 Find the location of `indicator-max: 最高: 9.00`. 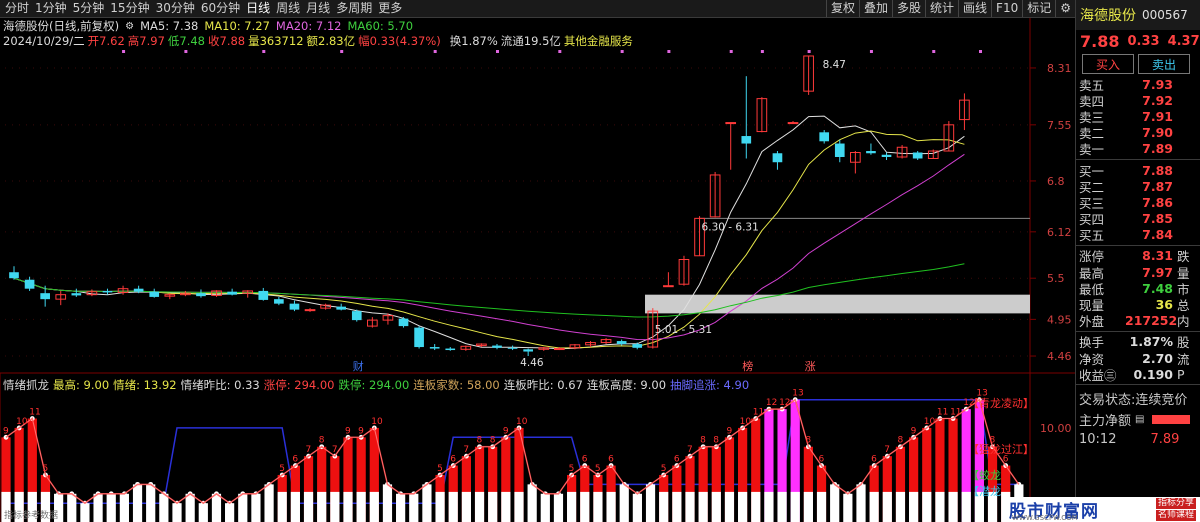

indicator-max: 最高: 9.00 is located at coordinates (81, 385).